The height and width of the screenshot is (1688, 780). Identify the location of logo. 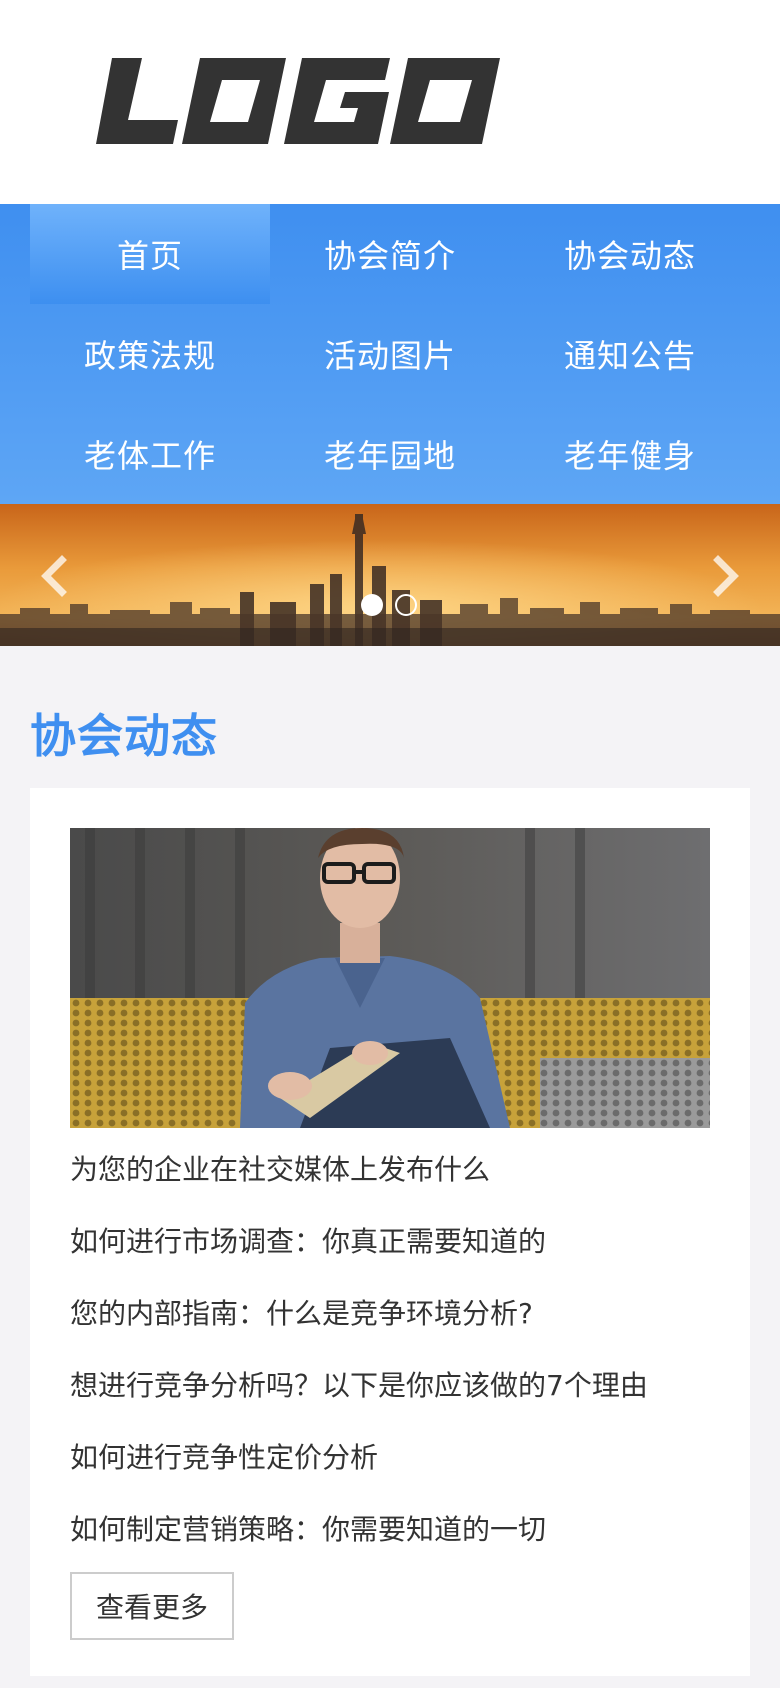
(298, 103).